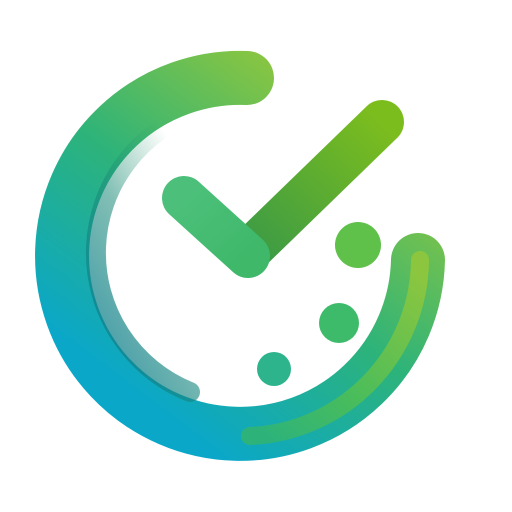  I want to click on clock-dot-medium, so click(339, 323).